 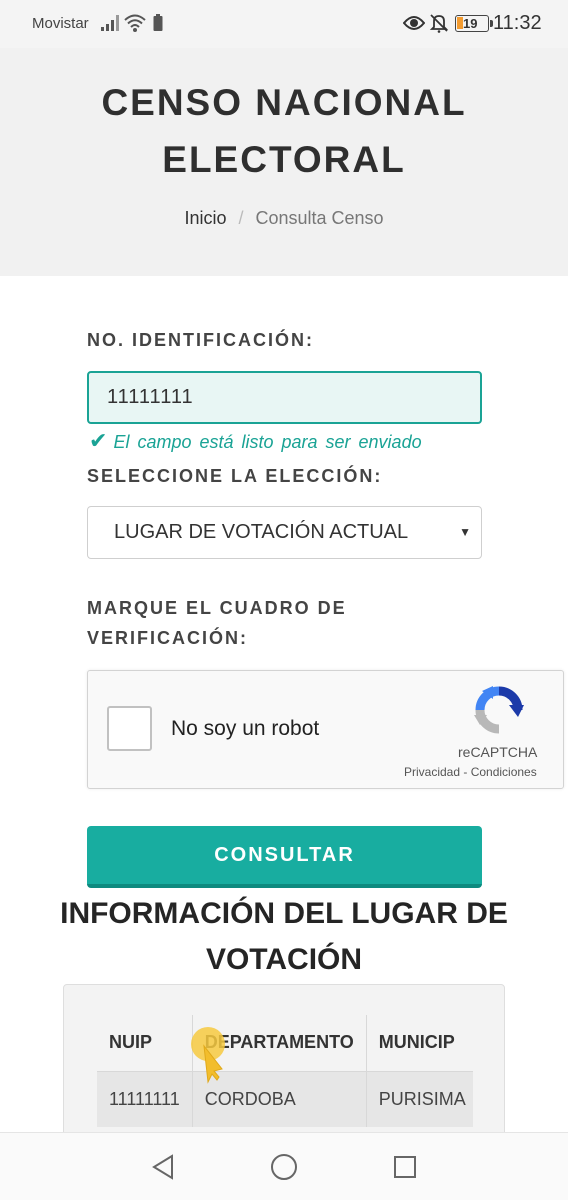 What do you see at coordinates (98, 440) in the screenshot?
I see `checkmark-icon: ✔` at bounding box center [98, 440].